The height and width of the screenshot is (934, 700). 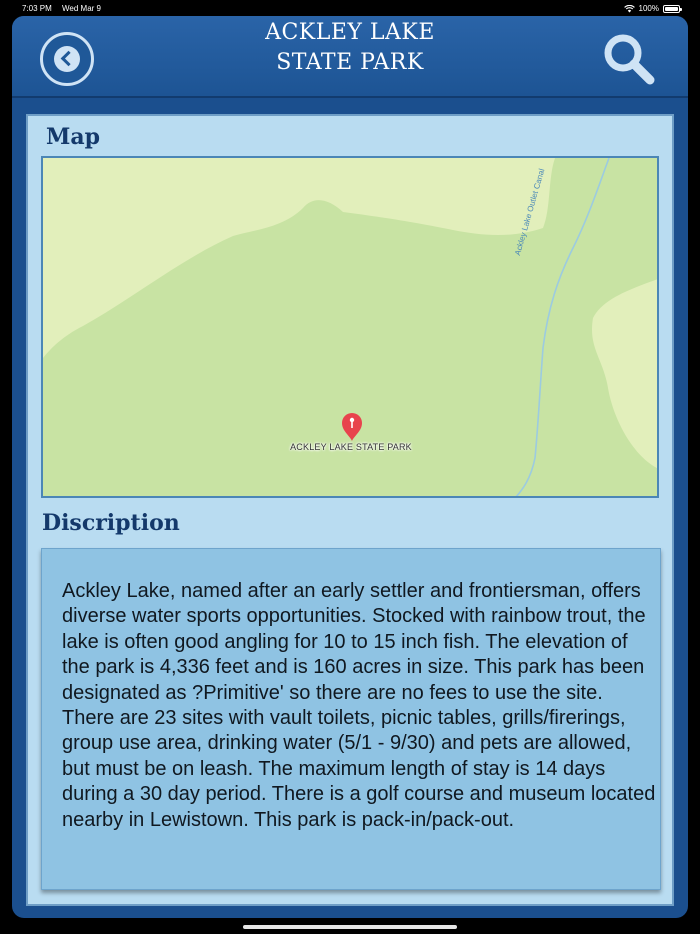 I want to click on battery-icon, so click(x=672, y=8).